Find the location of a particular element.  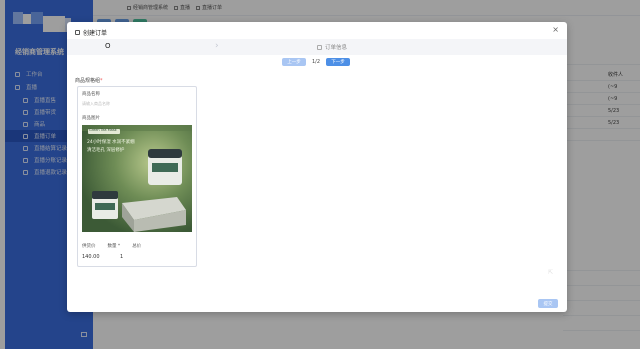

dialog-title: 创建订单 is located at coordinates (91, 32).